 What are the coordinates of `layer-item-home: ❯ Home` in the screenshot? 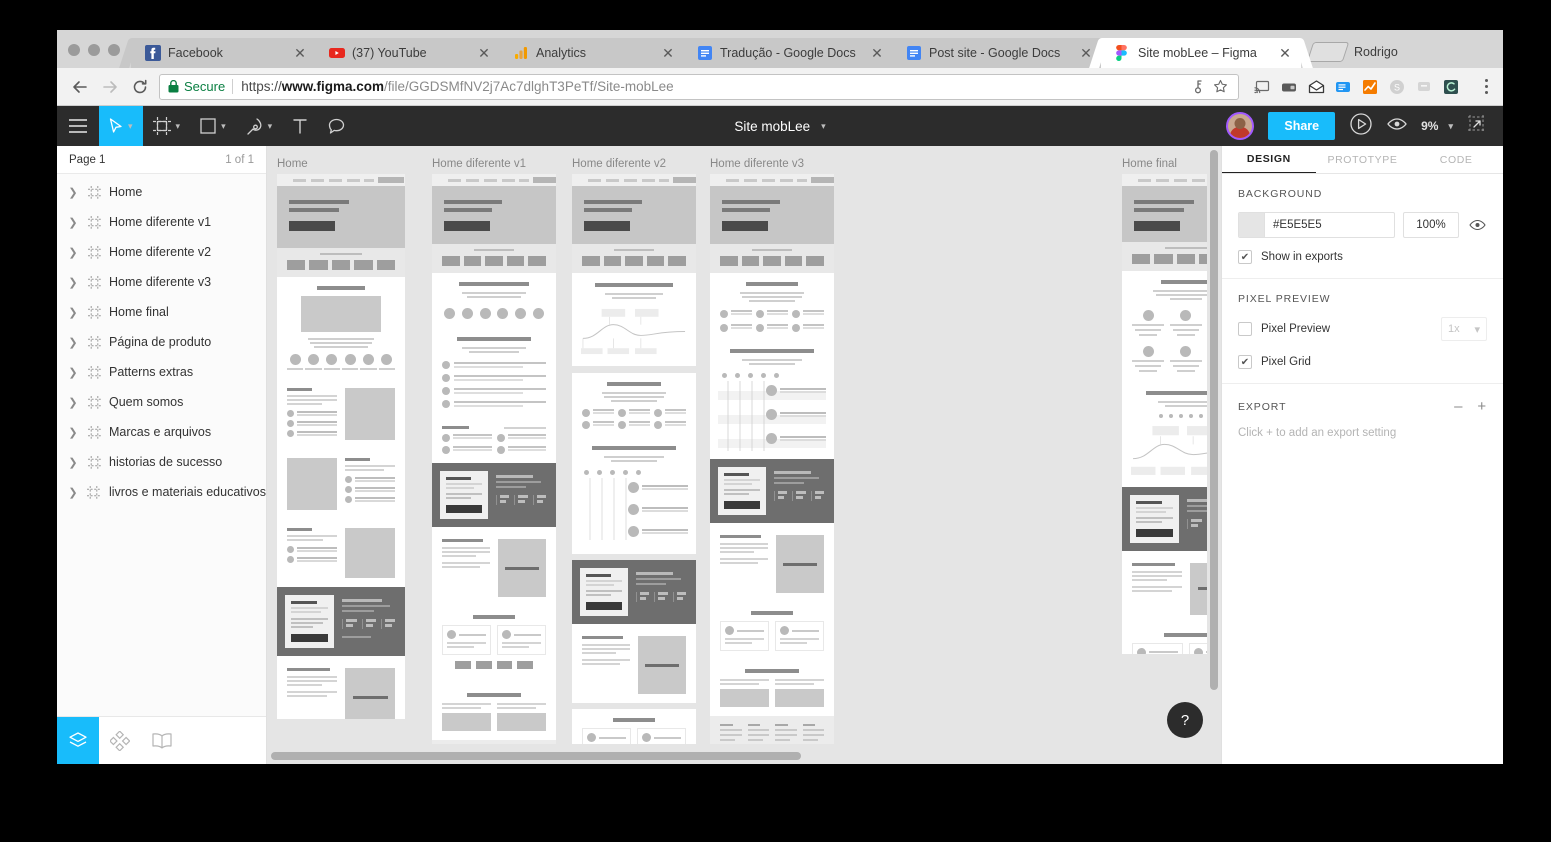 It's located at (161, 192).